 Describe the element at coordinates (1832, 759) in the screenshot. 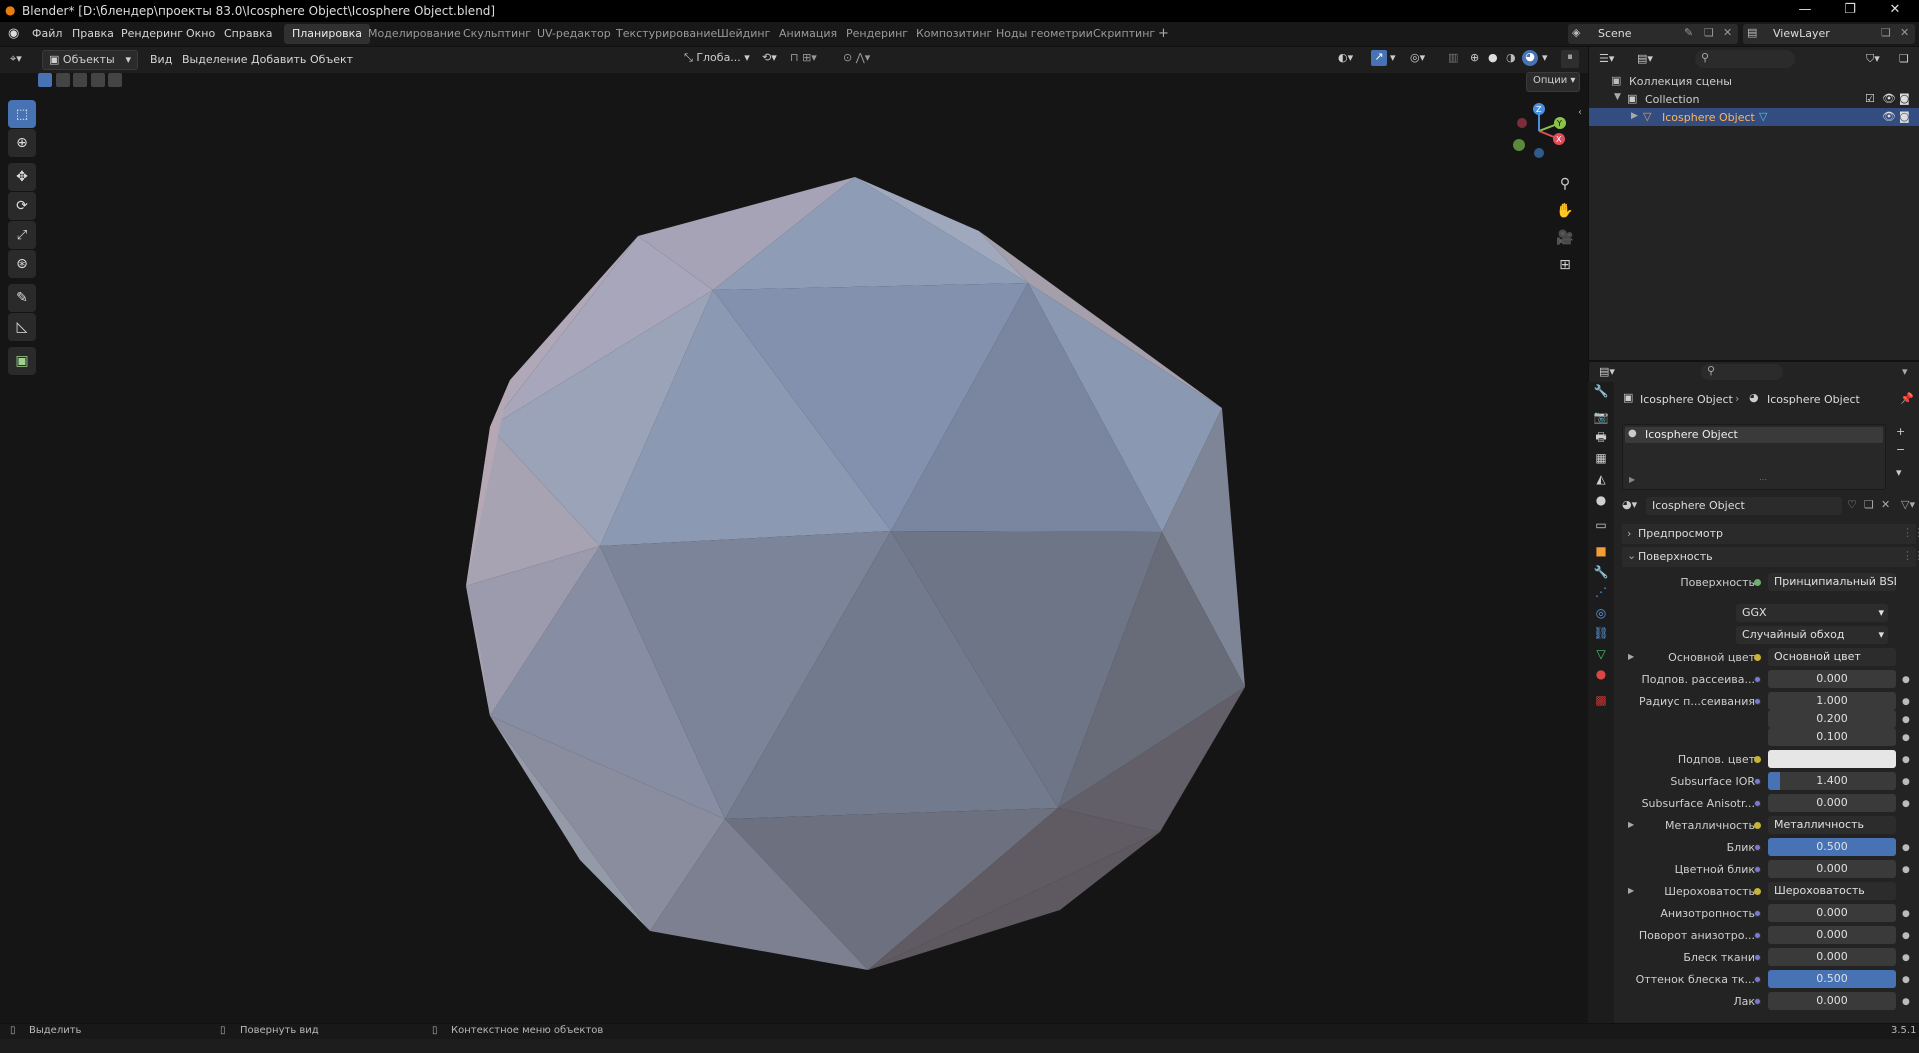

I see `subsurface-color-swatch` at that location.